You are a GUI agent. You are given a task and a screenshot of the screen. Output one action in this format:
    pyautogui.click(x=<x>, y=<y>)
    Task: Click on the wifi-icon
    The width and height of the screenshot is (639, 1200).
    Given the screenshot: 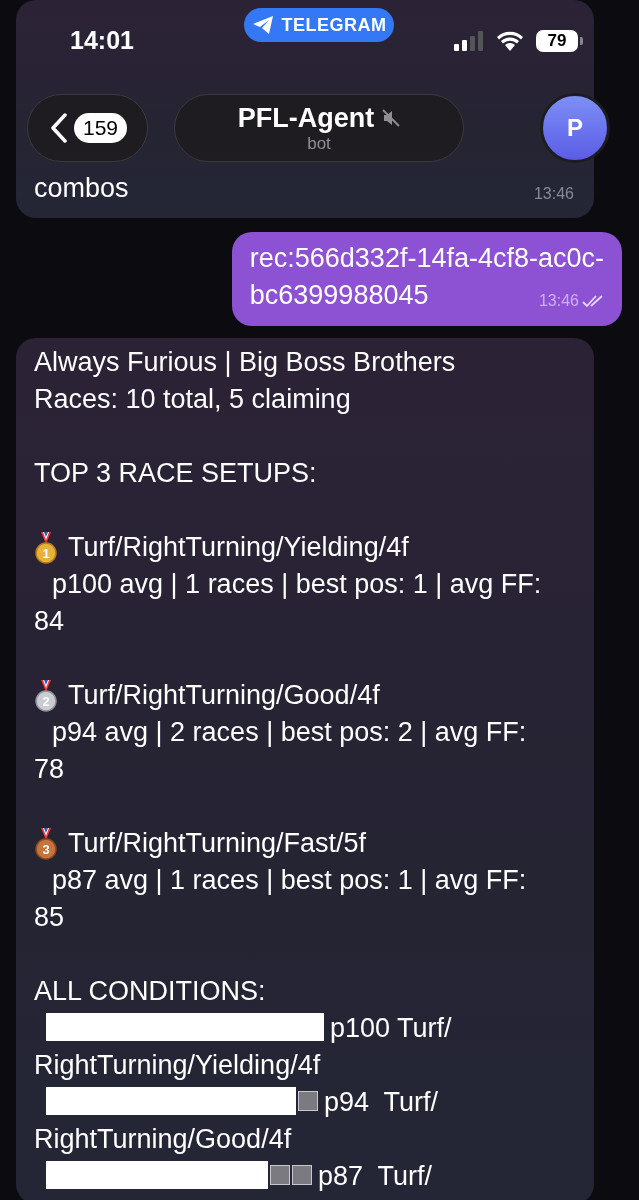 What is the action you would take?
    pyautogui.click(x=510, y=41)
    